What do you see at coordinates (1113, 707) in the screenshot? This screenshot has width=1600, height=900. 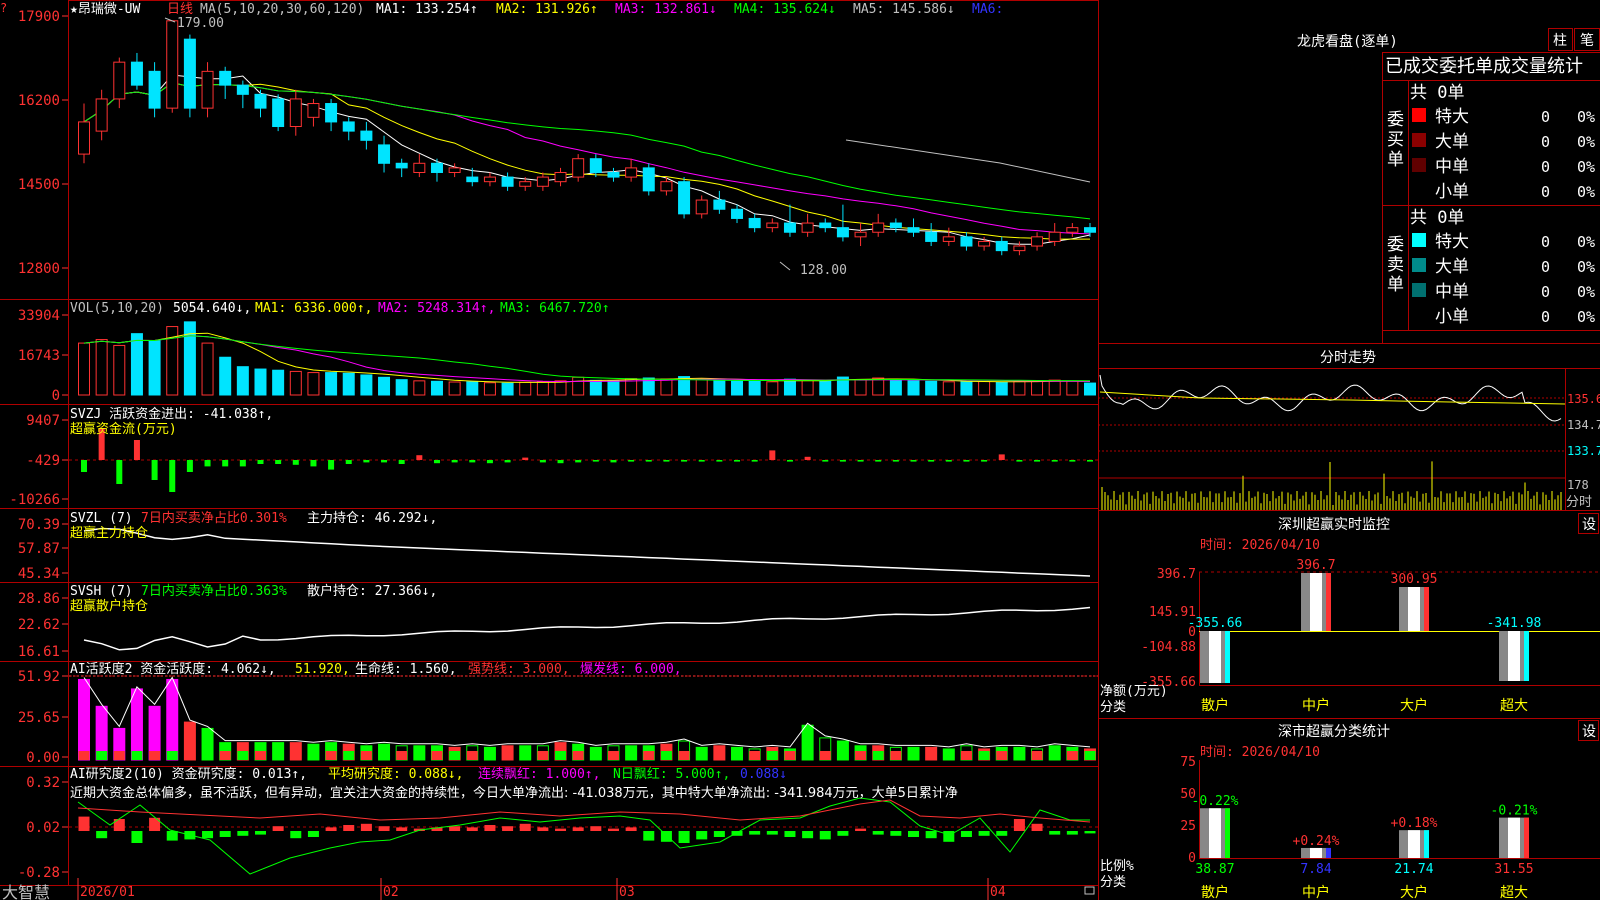 I see `monitor-xlabel: 分类` at bounding box center [1113, 707].